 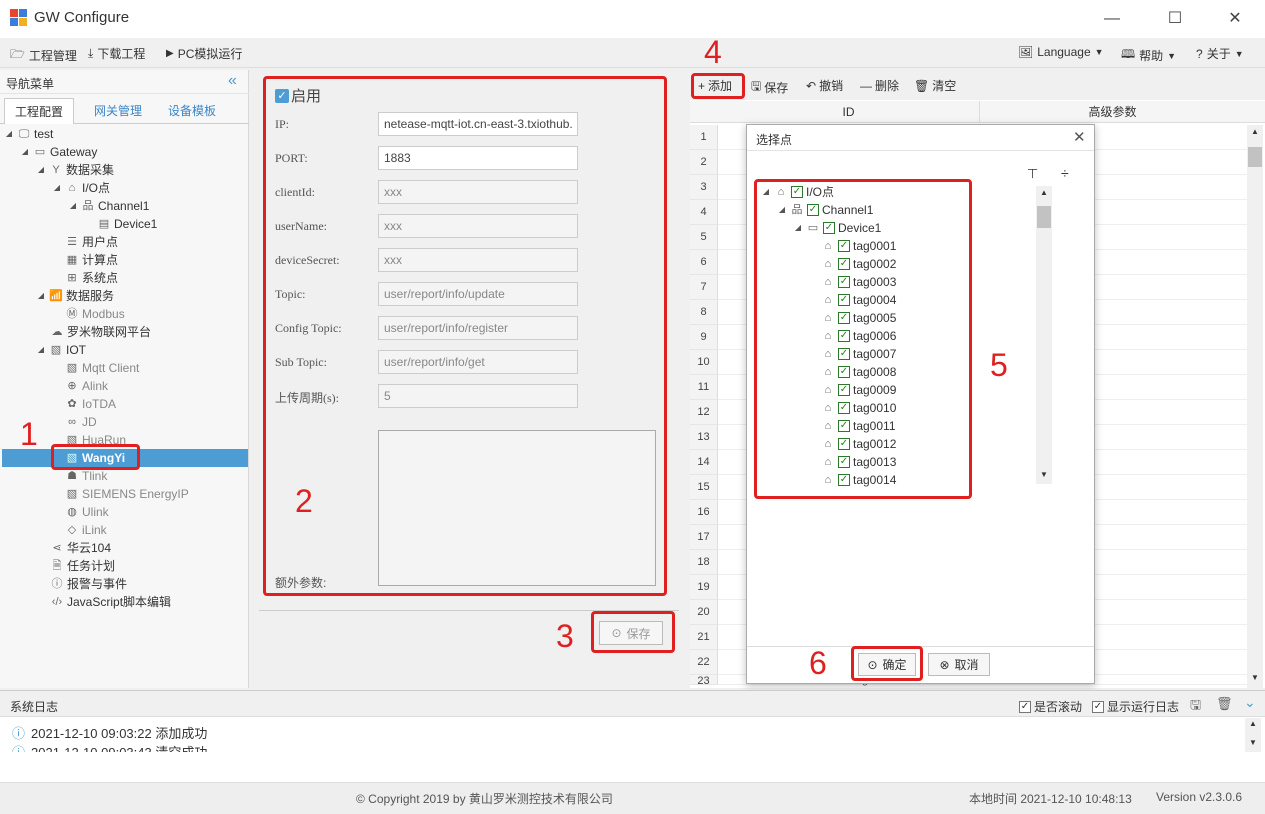 What do you see at coordinates (61, 350) in the screenshot?
I see `tree-item-iot: ◢ ▧ IOT` at bounding box center [61, 350].